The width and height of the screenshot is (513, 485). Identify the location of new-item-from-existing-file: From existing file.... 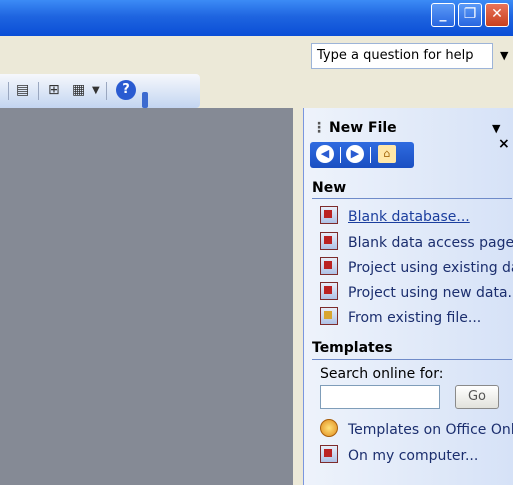
(400, 316).